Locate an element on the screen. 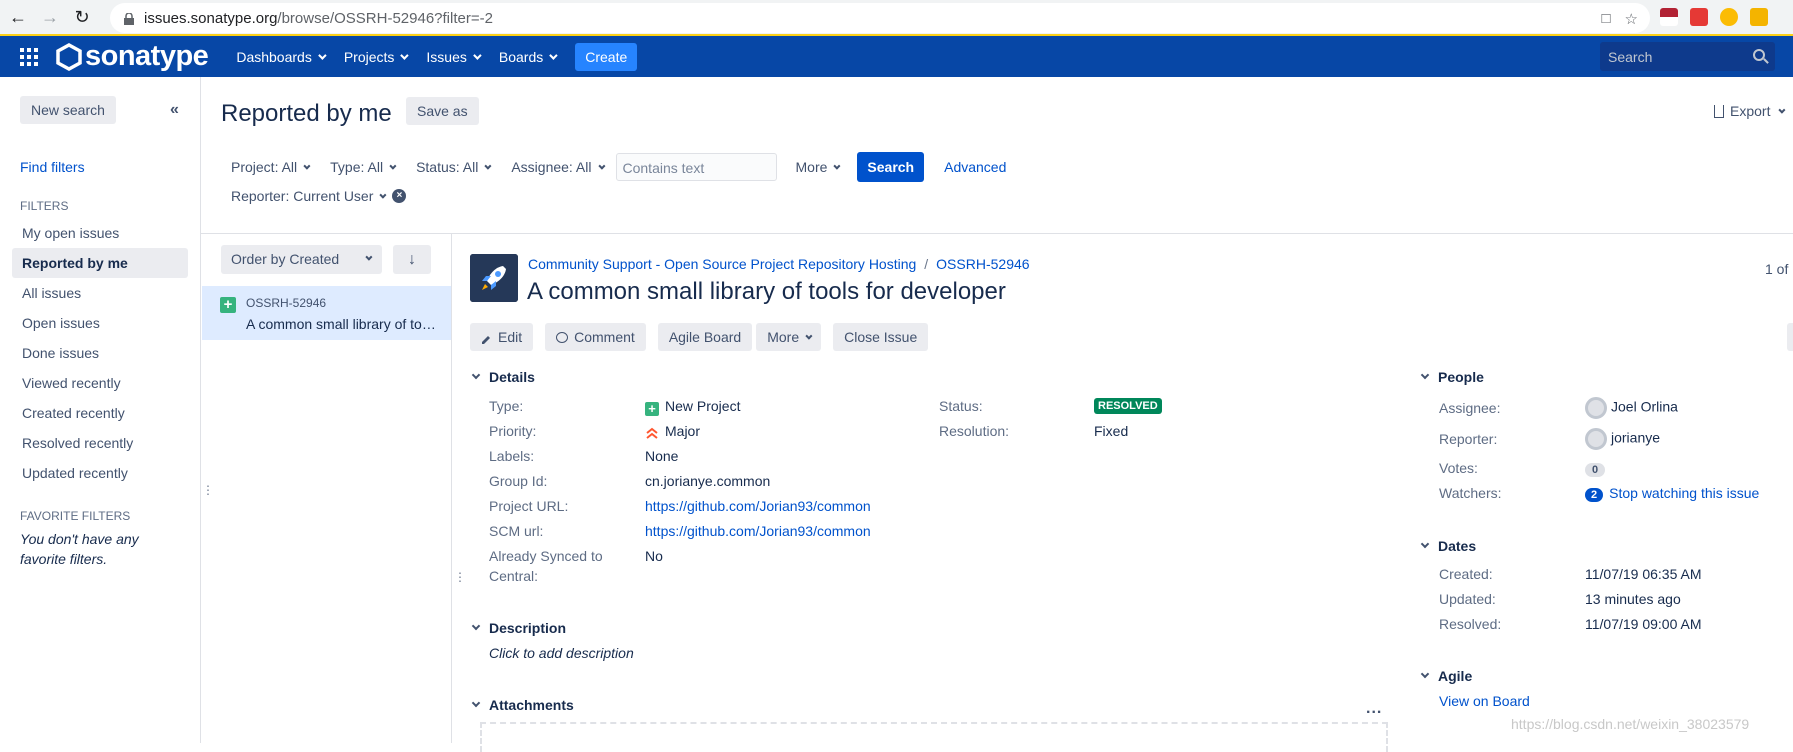 This screenshot has width=1793, height=752. nav-issues: Issues is located at coordinates (452, 57).